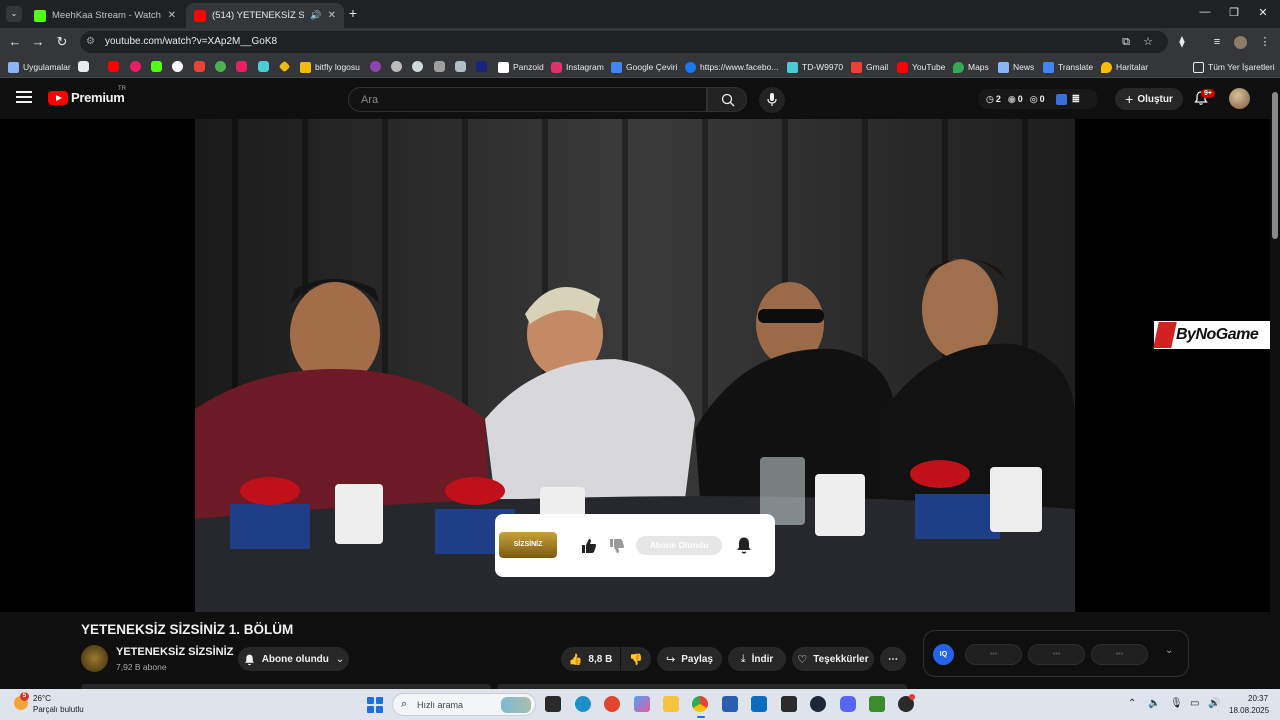  Describe the element at coordinates (353, 13) in the screenshot. I see `new-tab-button: +` at that location.